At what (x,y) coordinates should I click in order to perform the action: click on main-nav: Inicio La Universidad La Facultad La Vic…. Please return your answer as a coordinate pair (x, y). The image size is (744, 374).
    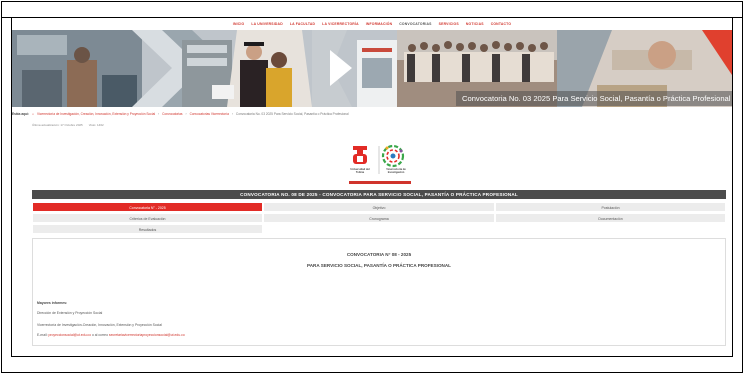
    Looking at the image, I should click on (372, 23).